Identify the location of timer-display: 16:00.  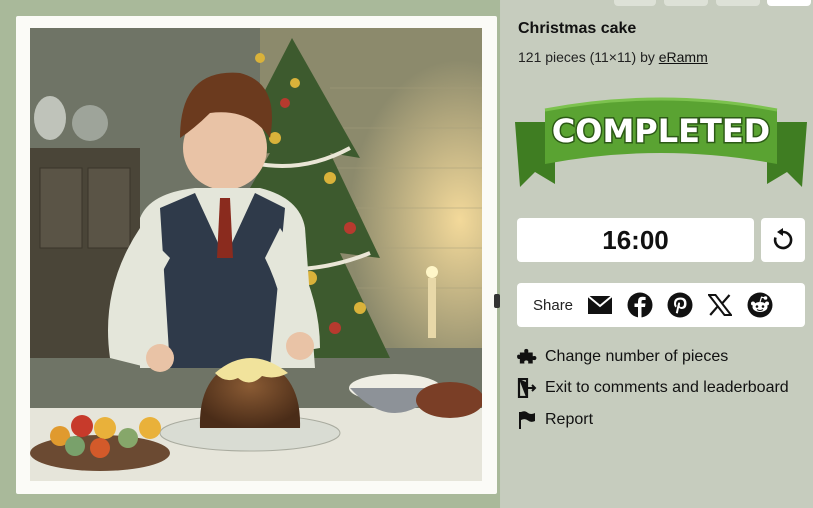
(635, 240).